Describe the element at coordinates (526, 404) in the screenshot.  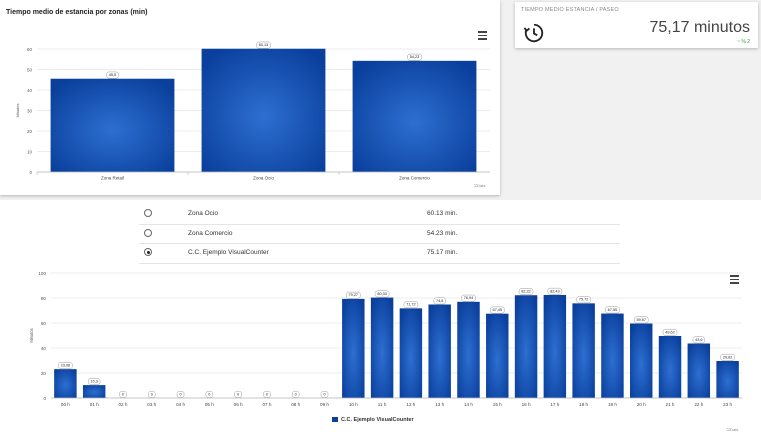
I see `x-tick-label: 16 h` at that location.